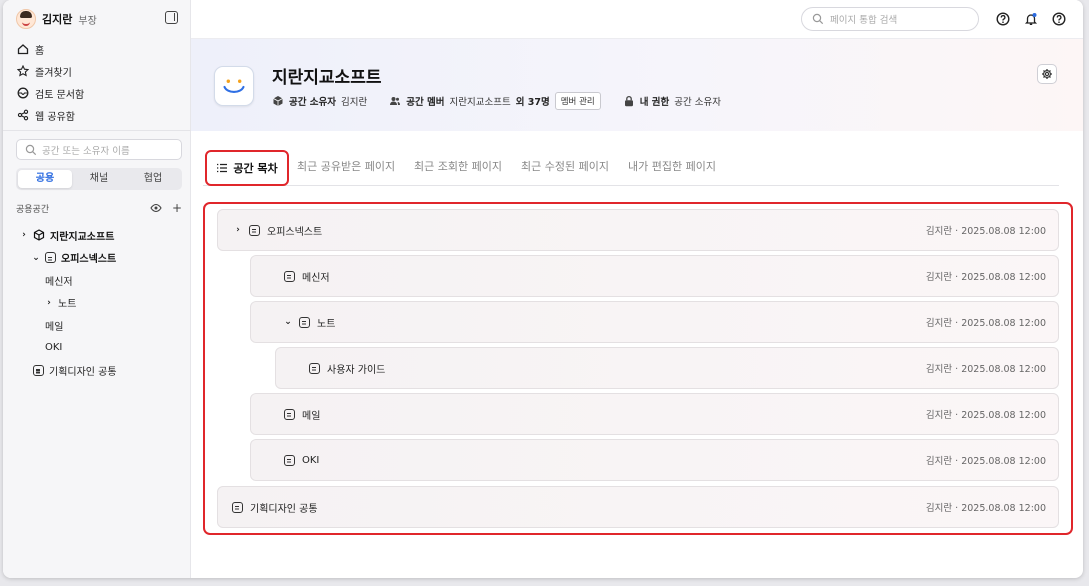 This screenshot has height=586, width=1089. I want to click on user-profile: 김지란 부장, so click(56, 19).